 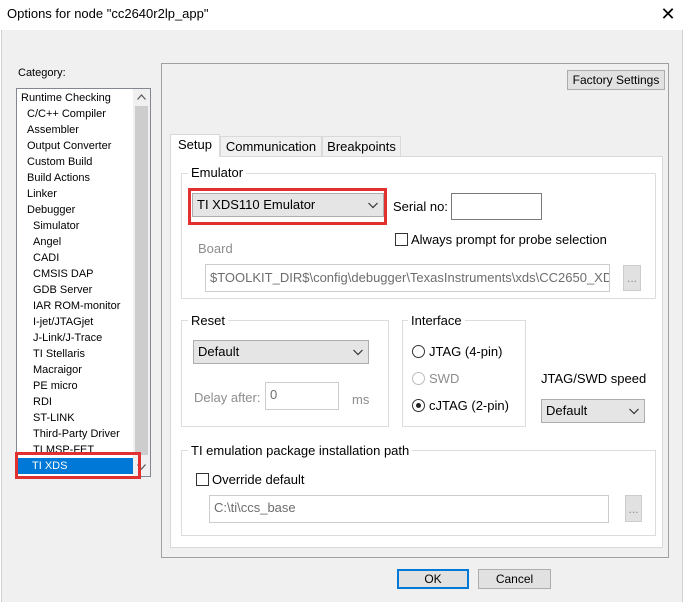 What do you see at coordinates (616, 80) in the screenshot?
I see `factory-settings-button: Factory Settings` at bounding box center [616, 80].